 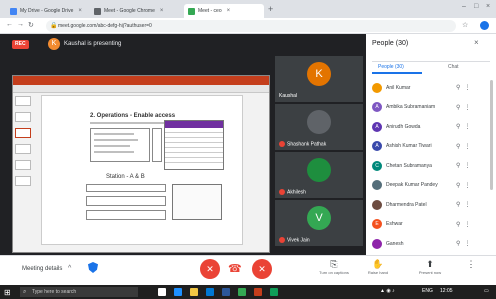 I want to click on system-tray-icons: ▲ ◉ ♪, so click(x=387, y=291).